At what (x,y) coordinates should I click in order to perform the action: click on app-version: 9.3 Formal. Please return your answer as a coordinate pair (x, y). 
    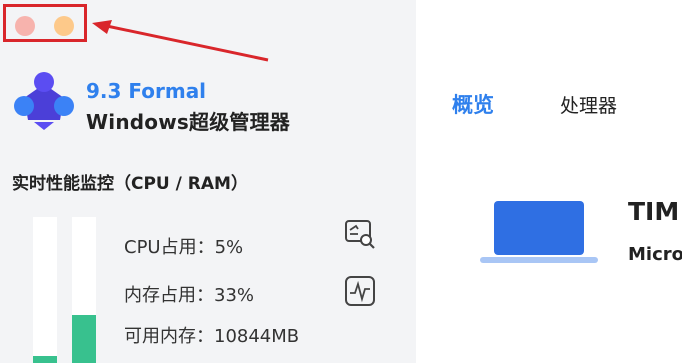
    Looking at the image, I should click on (146, 91).